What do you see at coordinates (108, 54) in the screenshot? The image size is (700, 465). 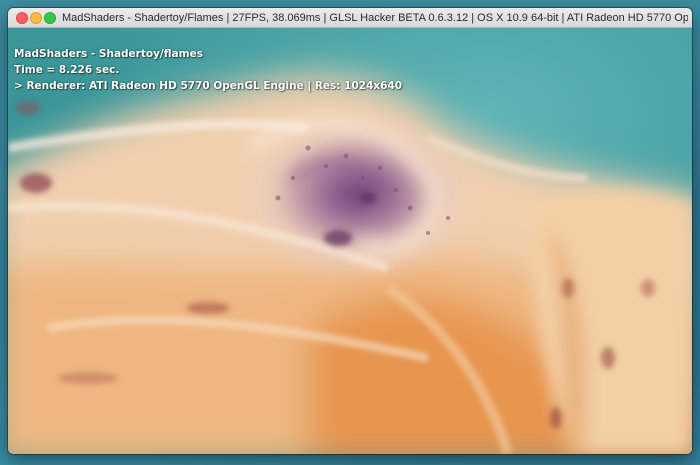 I see `overlay-app-line: MadShaders - Shadertoy/flames` at bounding box center [108, 54].